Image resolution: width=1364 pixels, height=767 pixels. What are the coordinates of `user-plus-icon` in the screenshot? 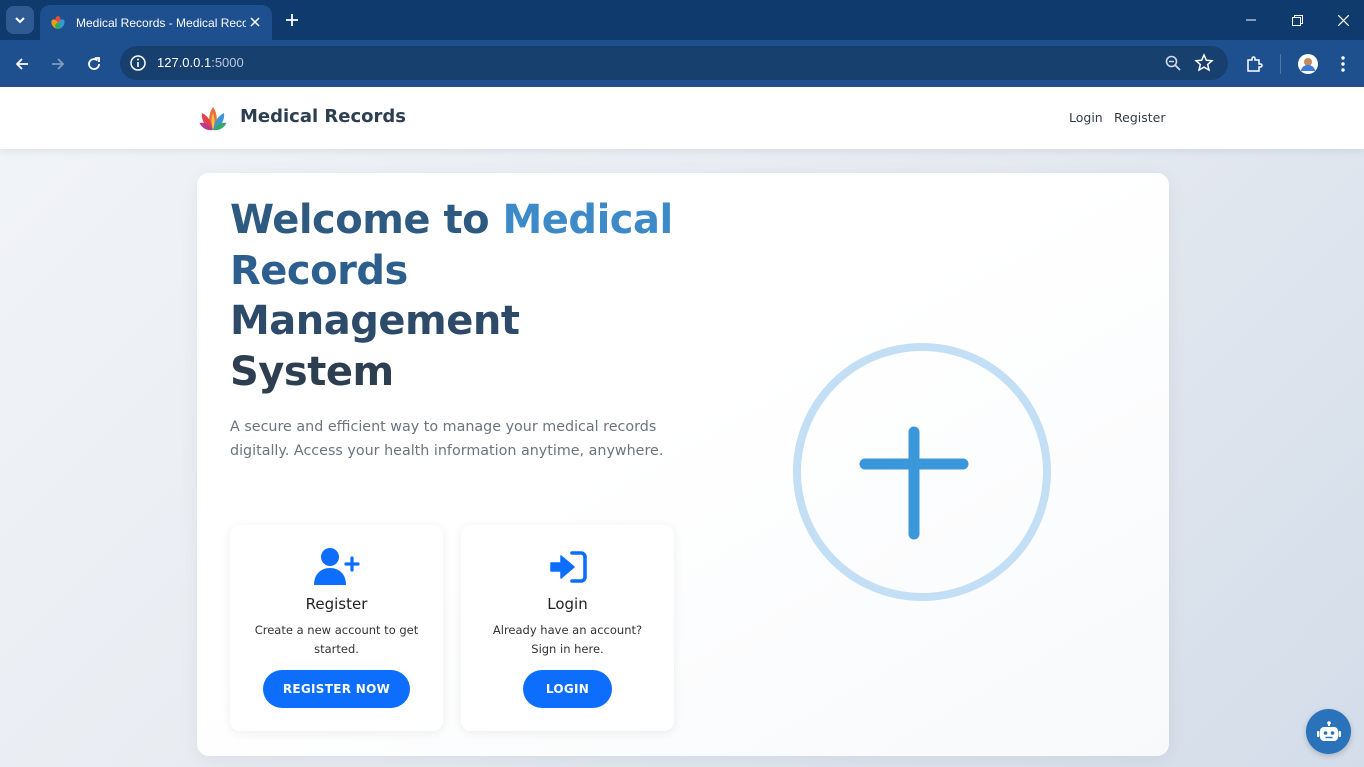 It's located at (336, 566).